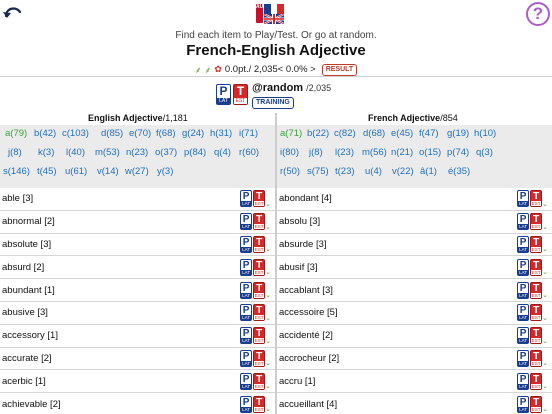  I want to click on letter-index-item: m(56), so click(374, 152).